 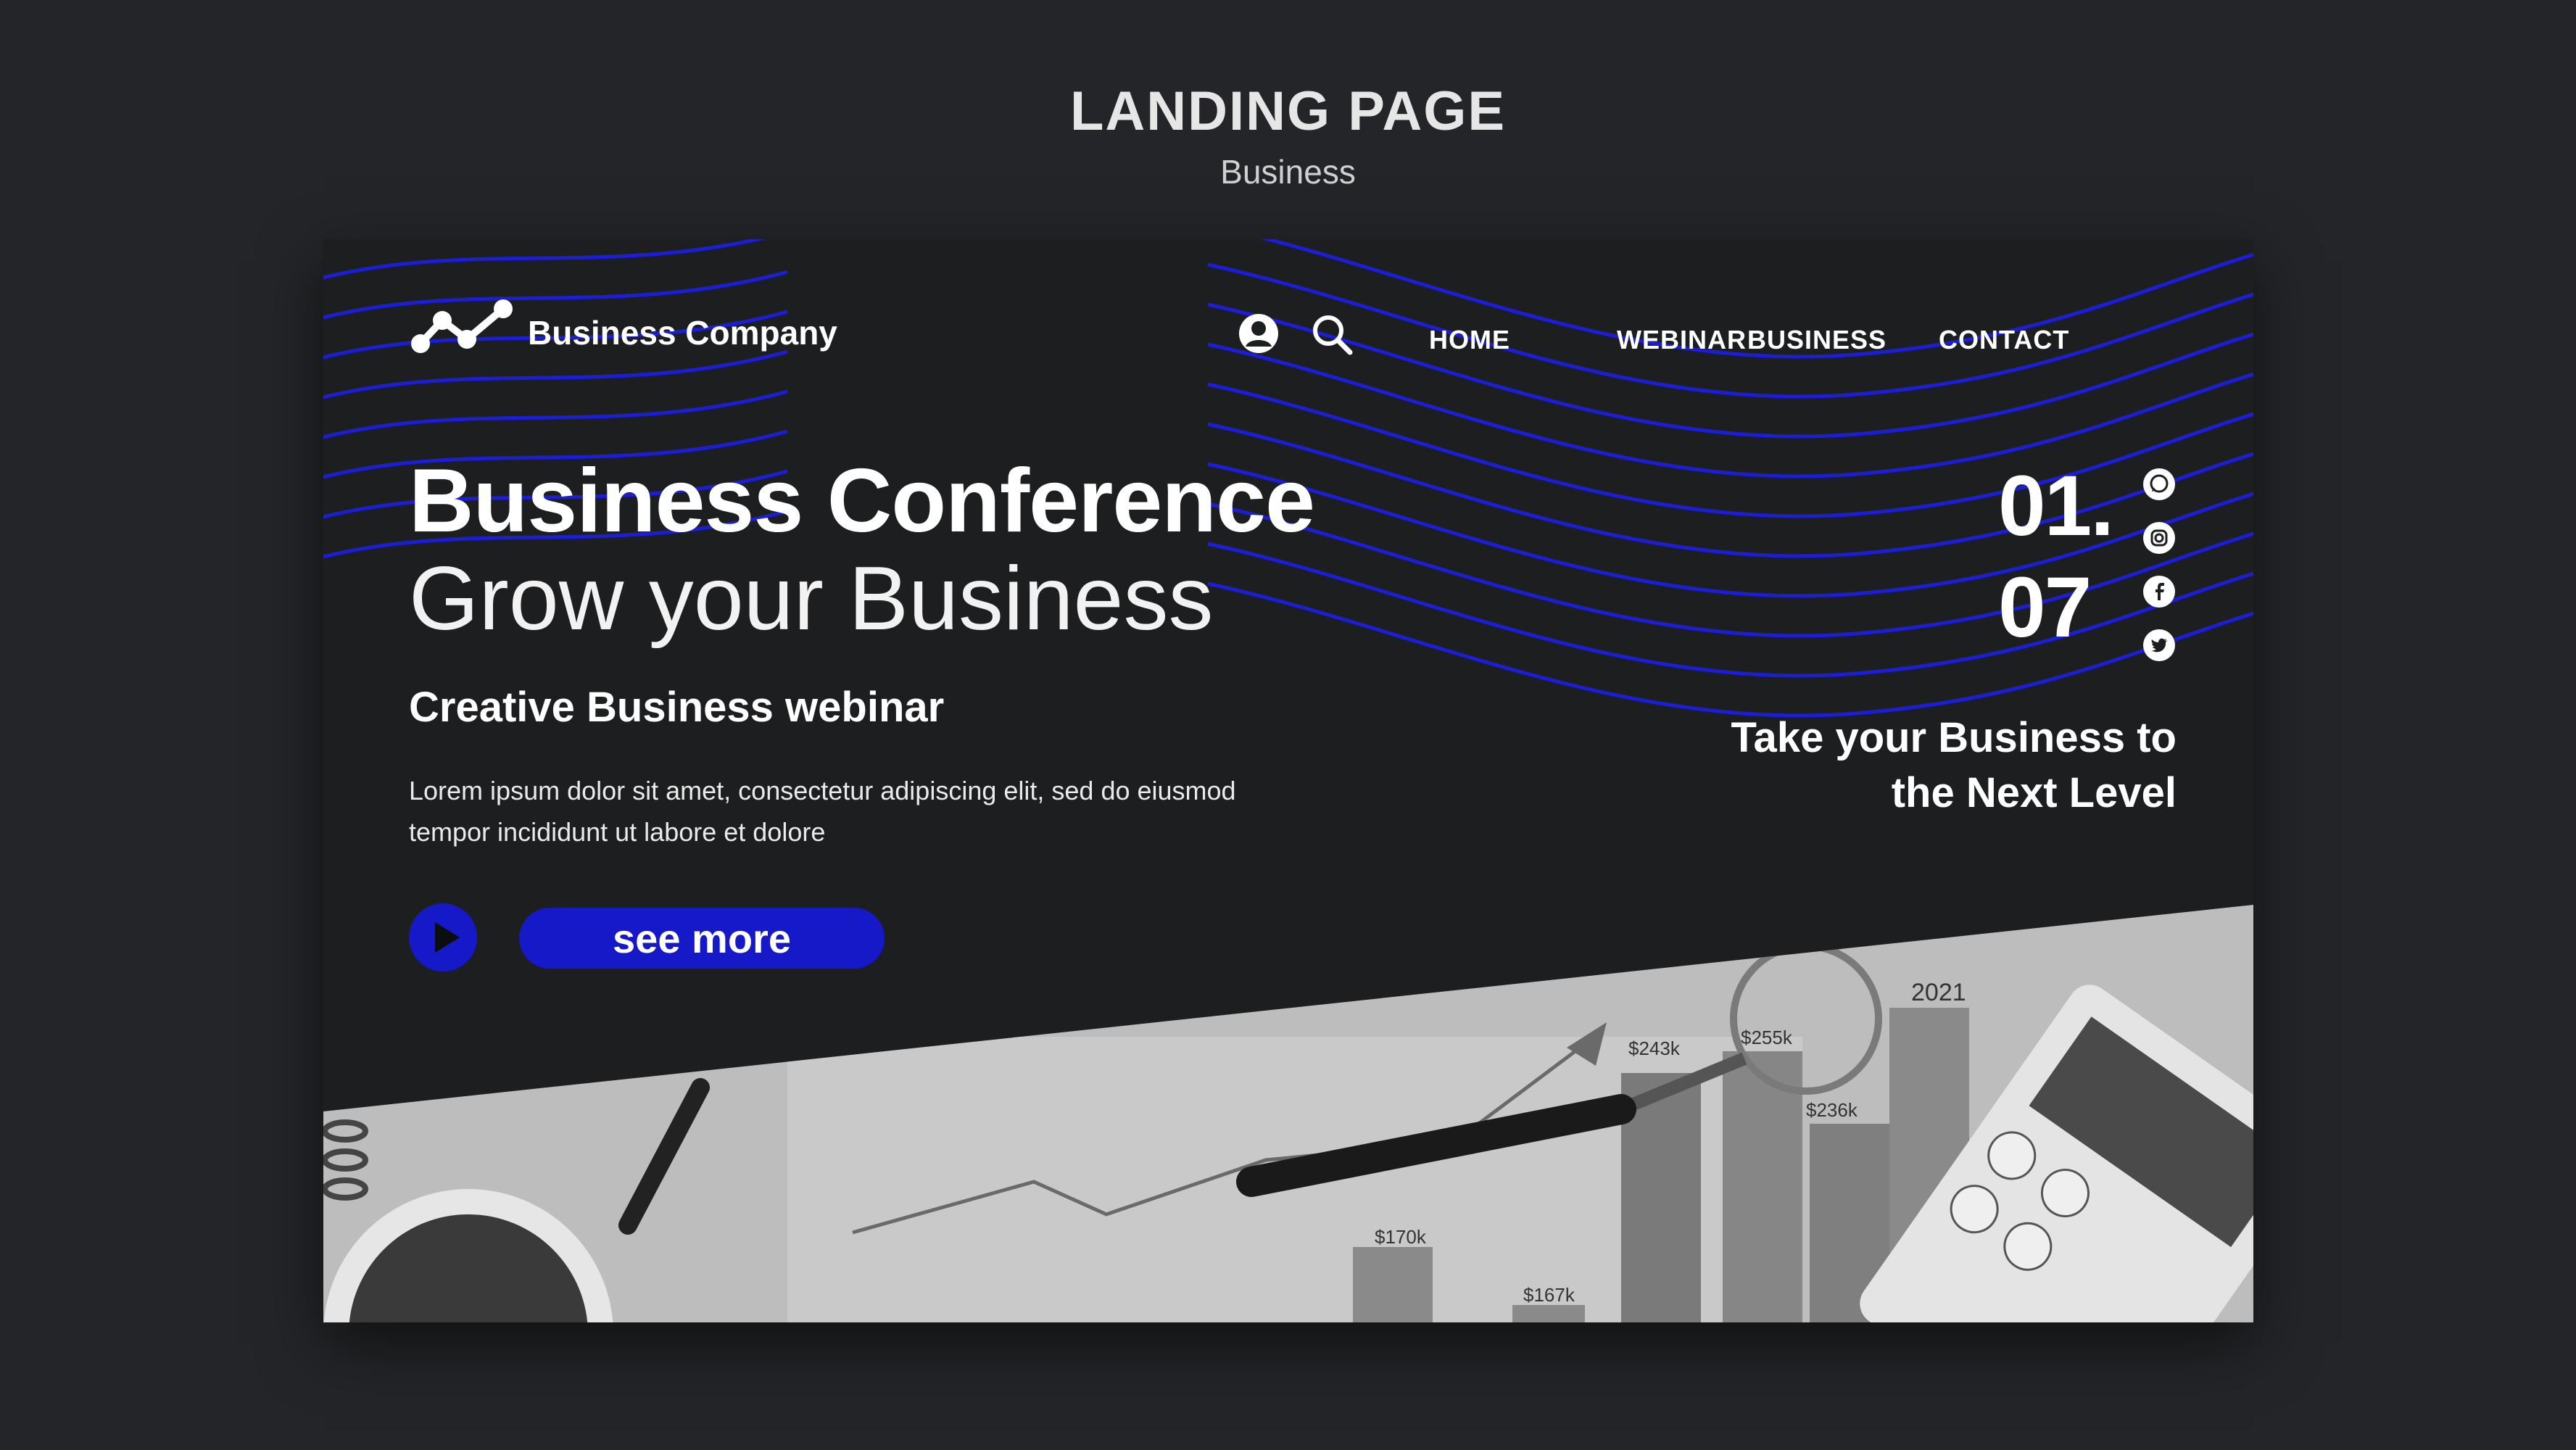 I want to click on nav-home: HOME, so click(x=1469, y=340).